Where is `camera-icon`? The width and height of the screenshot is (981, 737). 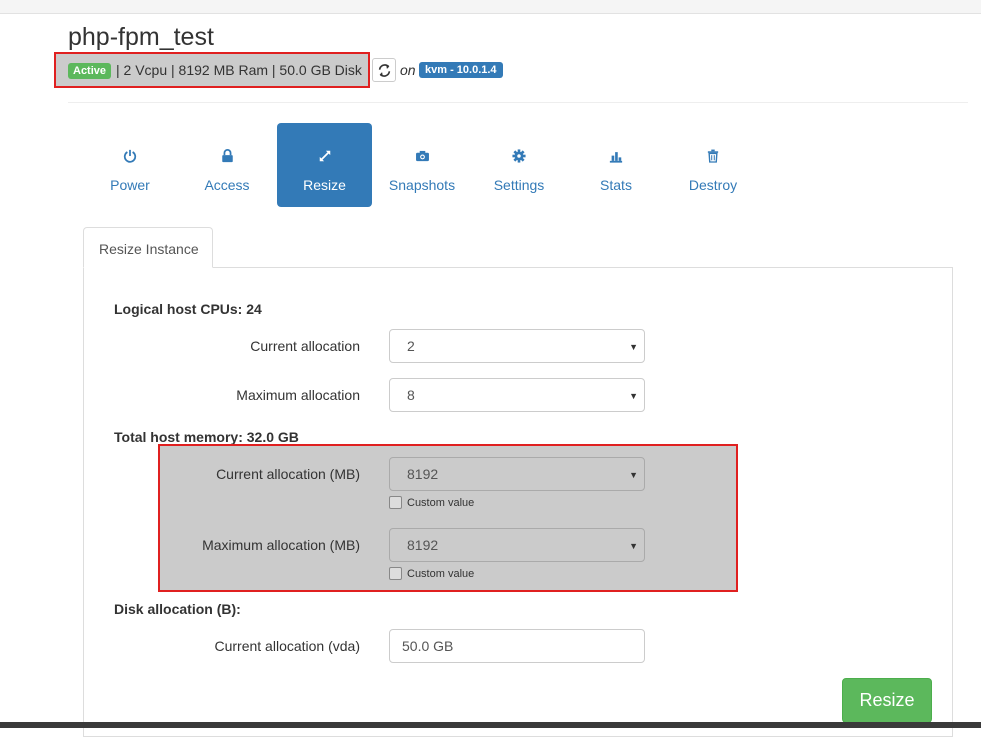 camera-icon is located at coordinates (422, 156).